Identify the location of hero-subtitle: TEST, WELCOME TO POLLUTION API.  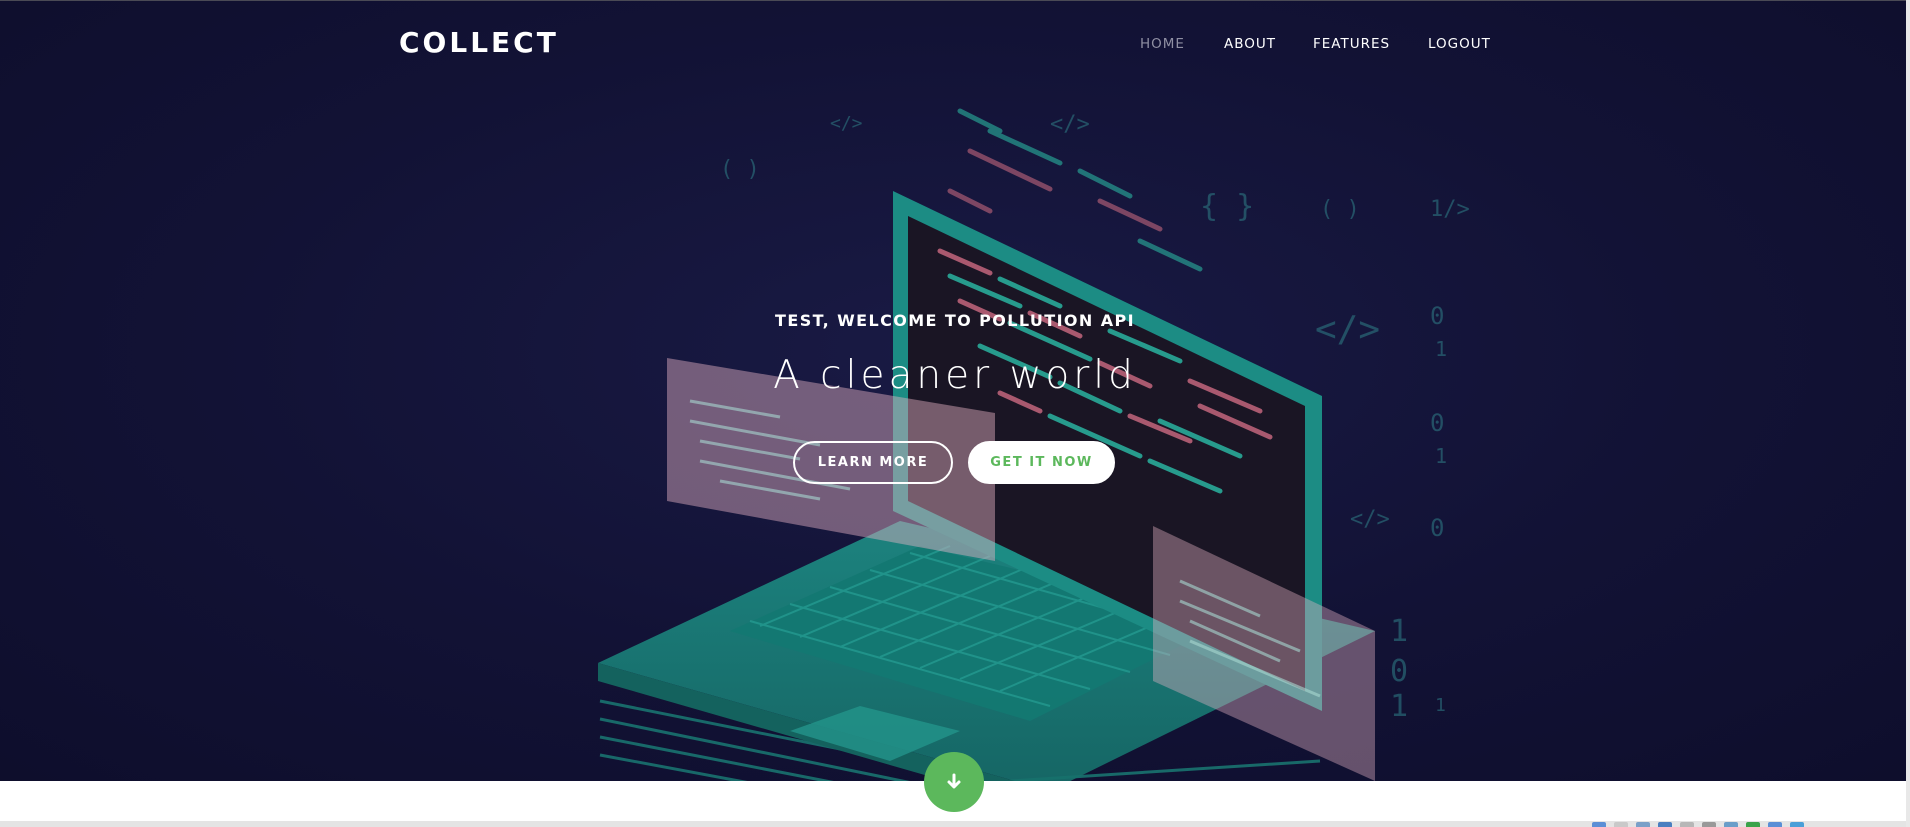
(955, 320).